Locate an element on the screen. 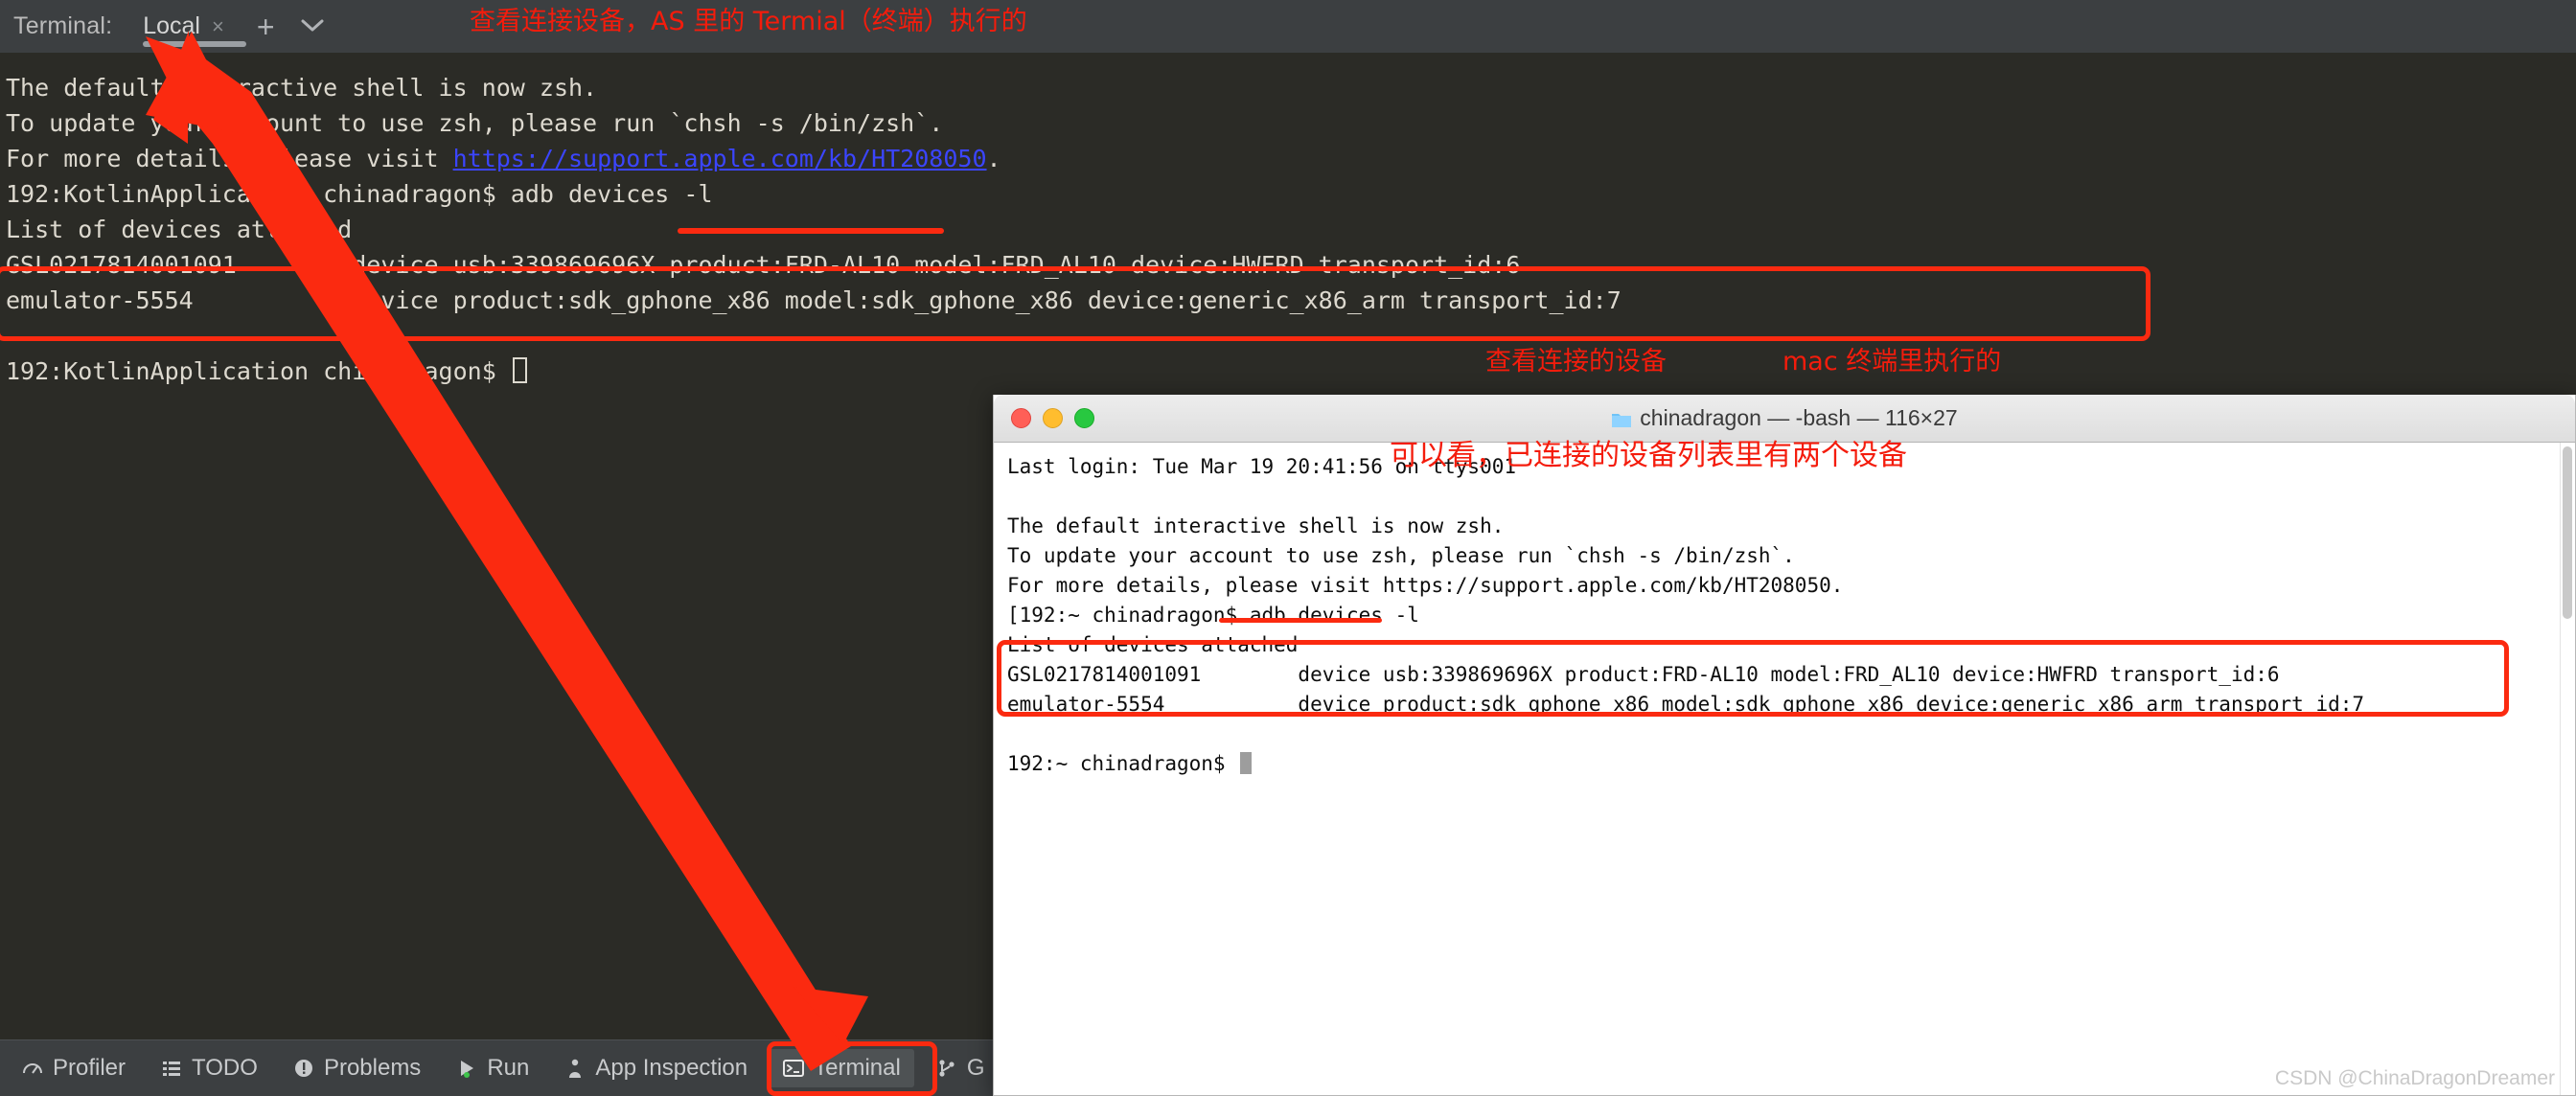 This screenshot has height=1096, width=2576. annotation-mac-note-3: 可以看，已连接的设备列表里有两个设备 is located at coordinates (1648, 455).